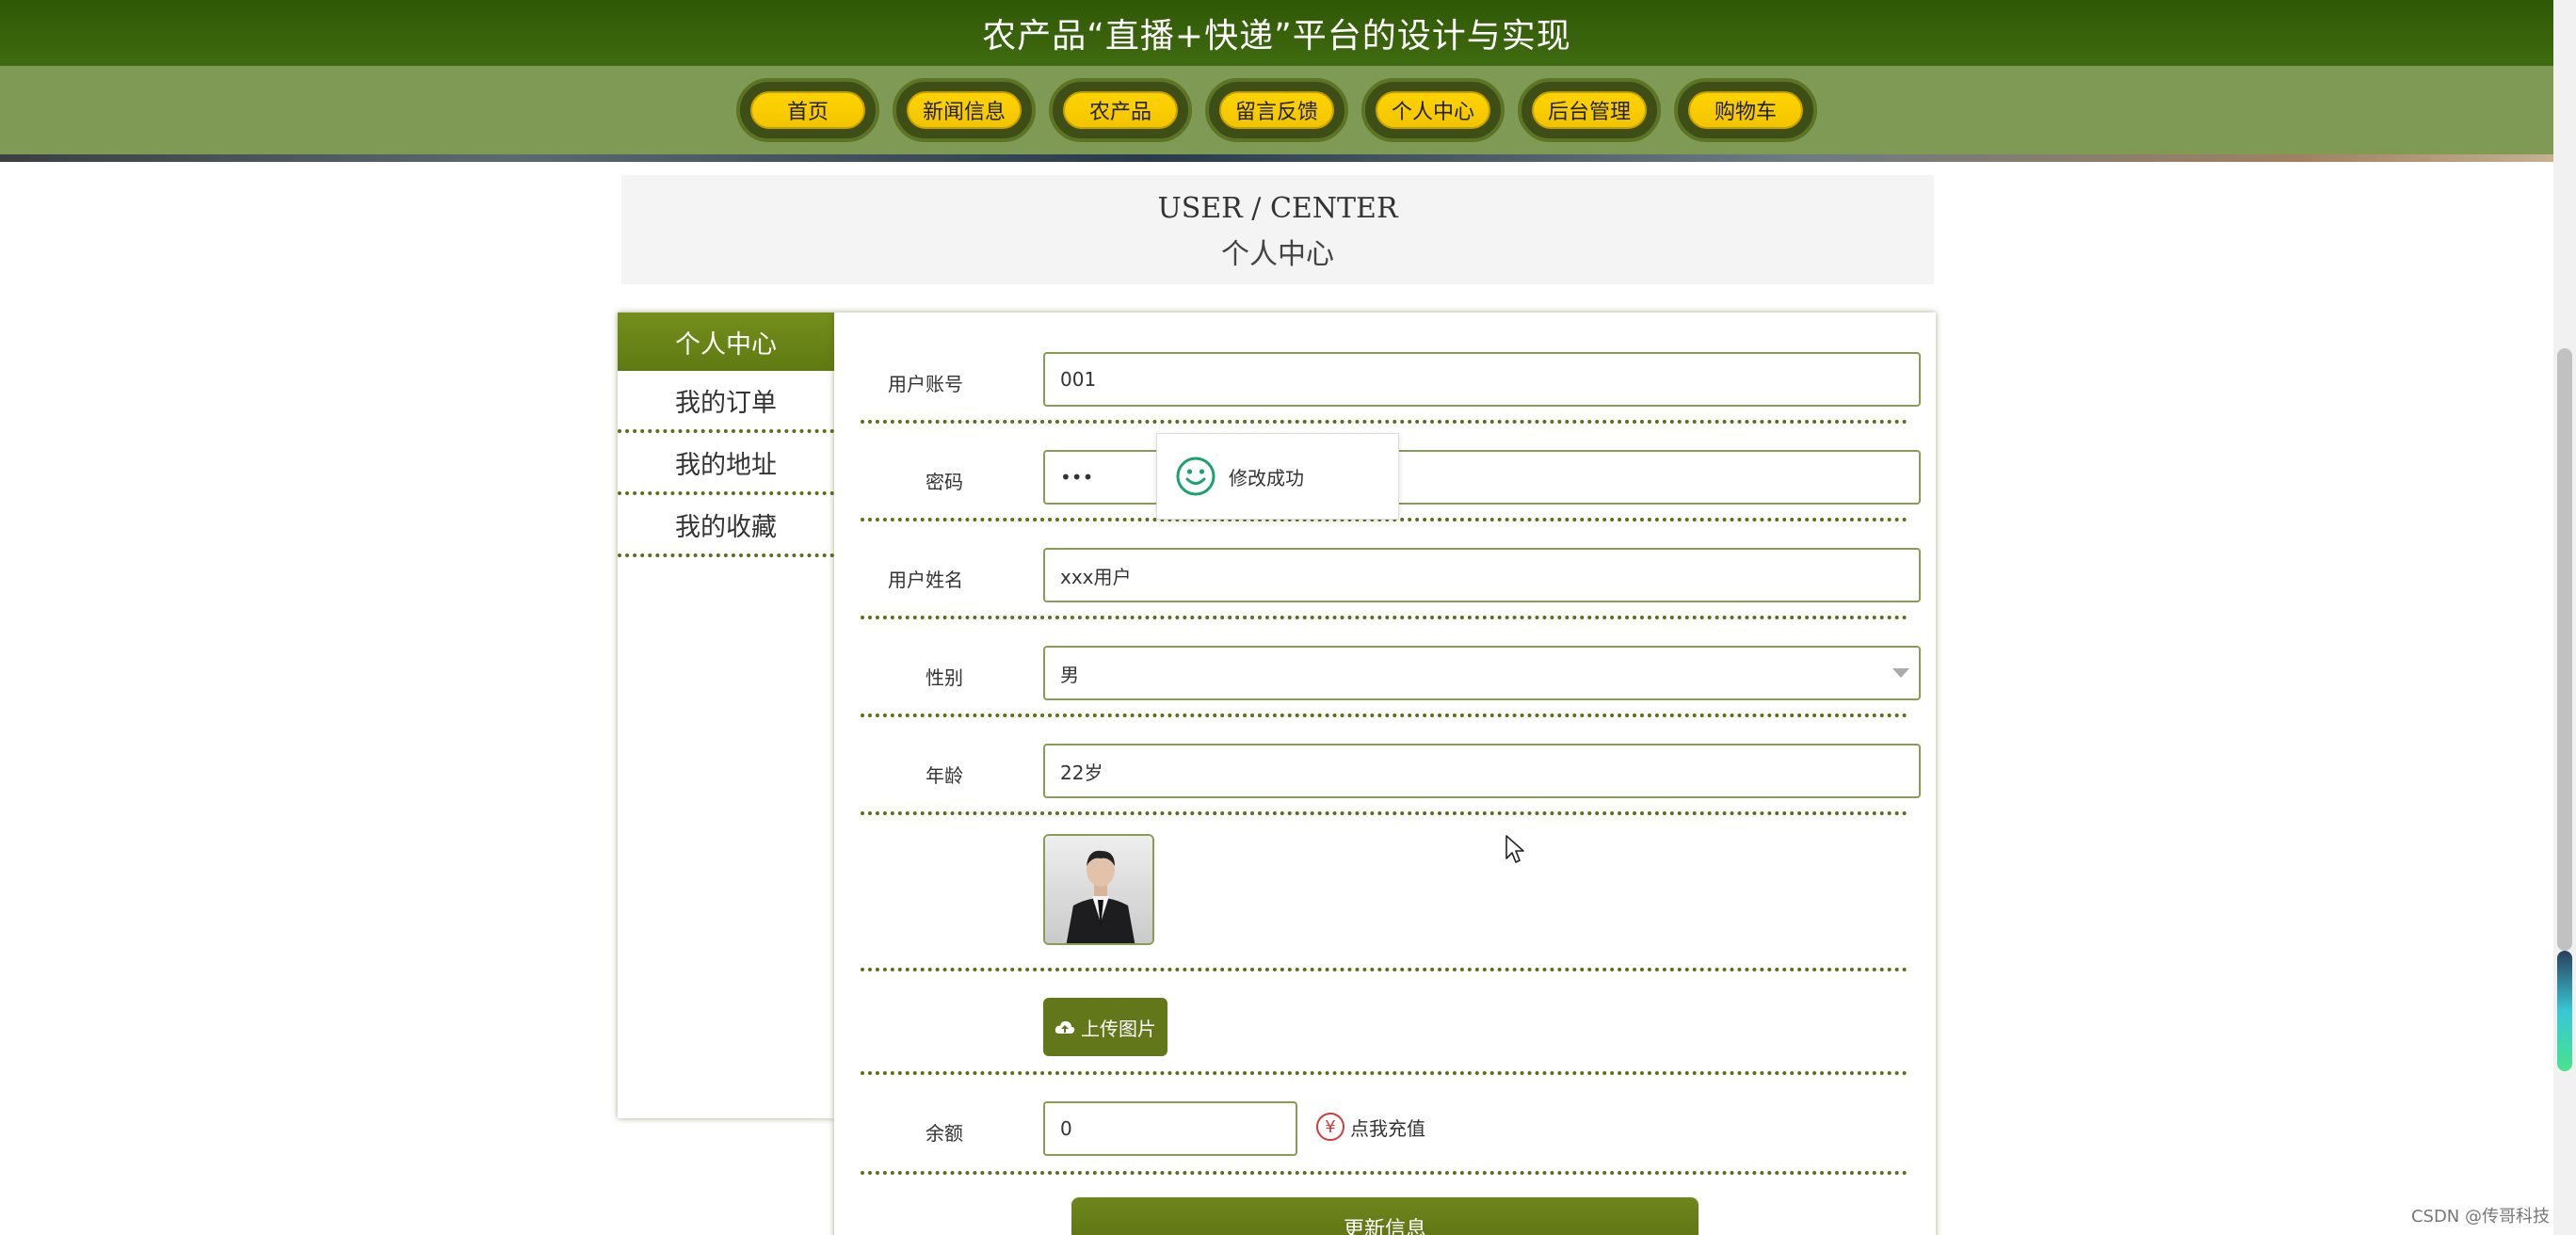  I want to click on avatar-image, so click(1098, 889).